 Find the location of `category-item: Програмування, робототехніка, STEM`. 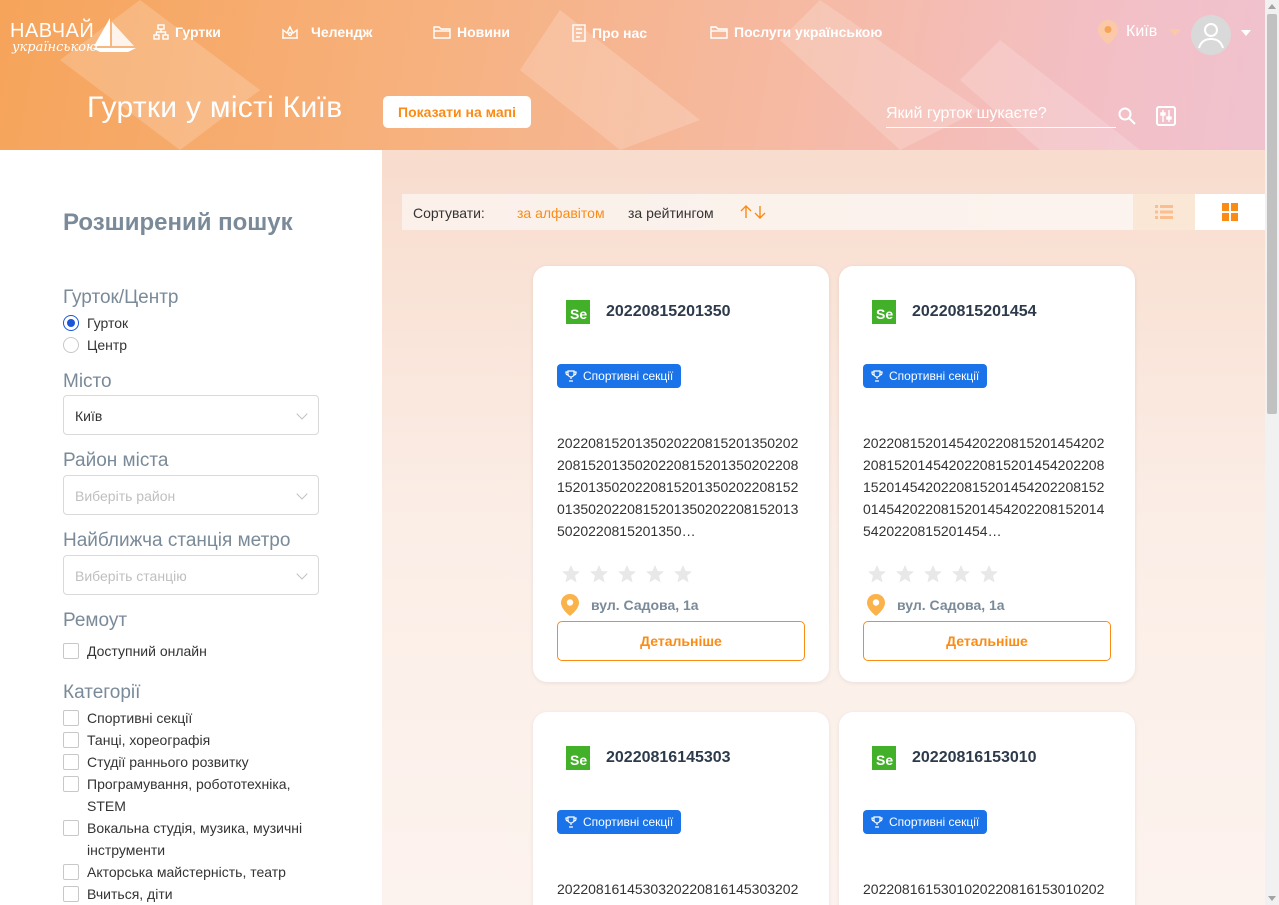

category-item: Програмування, робототехніка, STEM is located at coordinates (188, 795).